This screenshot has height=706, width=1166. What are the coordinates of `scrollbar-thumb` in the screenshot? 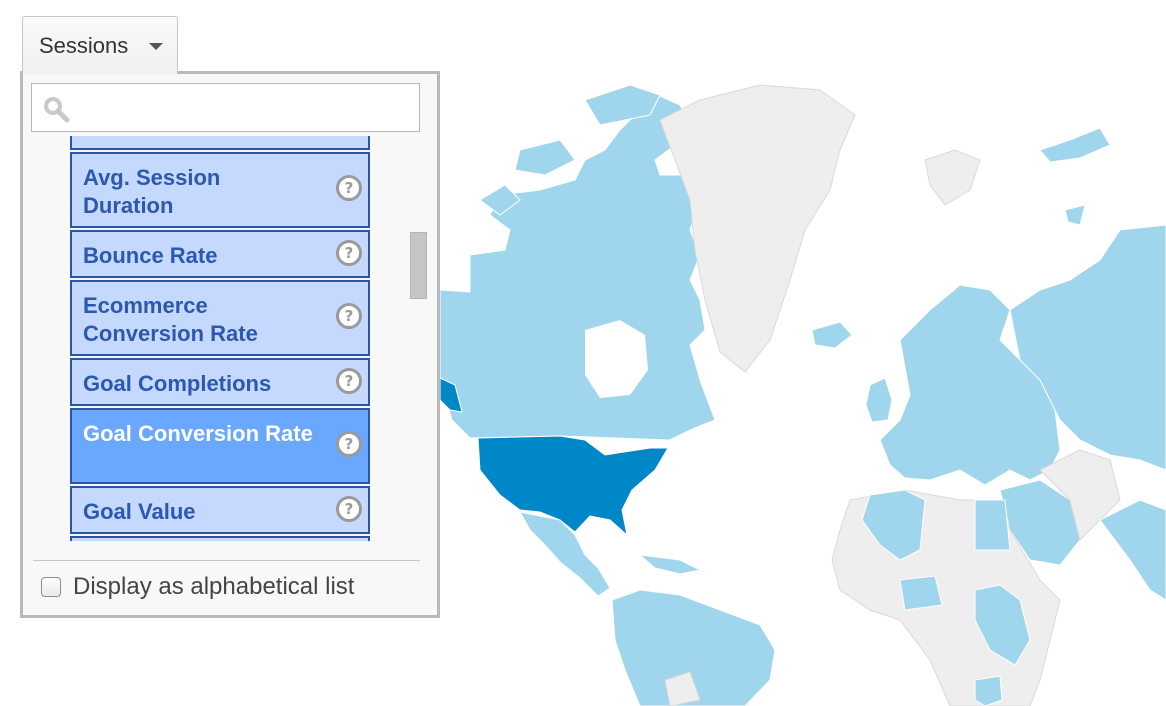 It's located at (418, 265).